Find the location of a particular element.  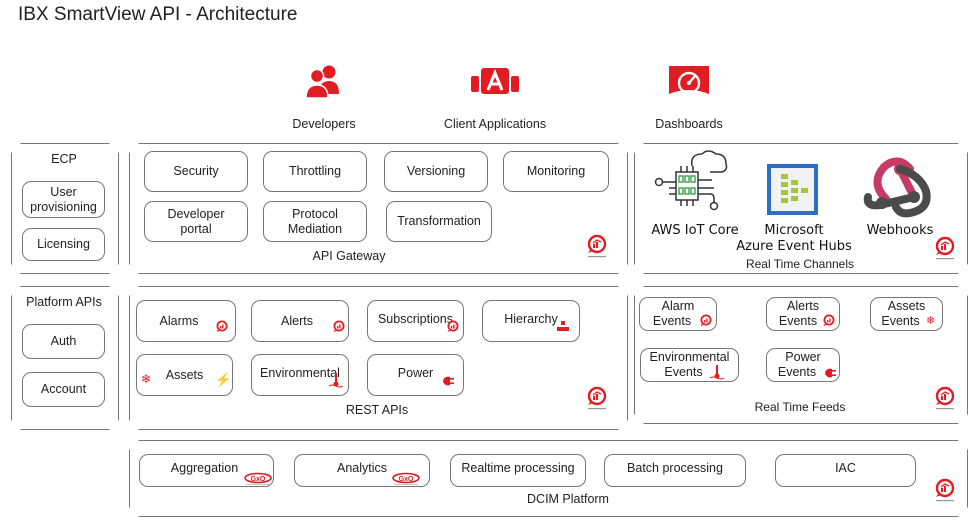

aws-iot-icon is located at coordinates (691, 180).